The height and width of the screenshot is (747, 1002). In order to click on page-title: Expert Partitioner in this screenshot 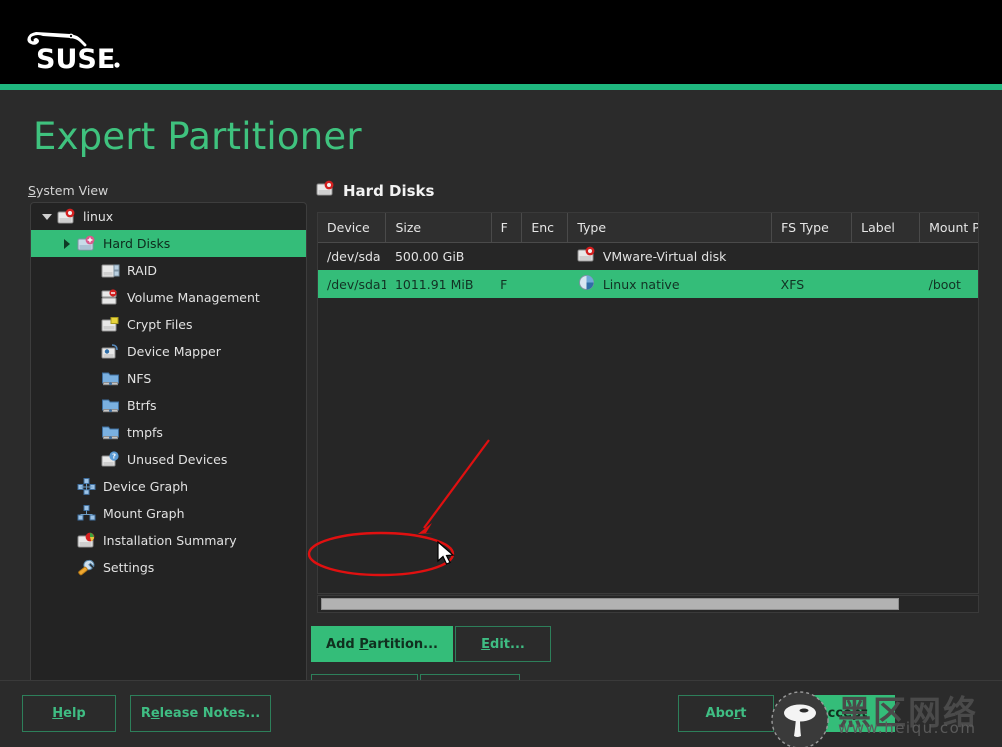, I will do `click(197, 136)`.